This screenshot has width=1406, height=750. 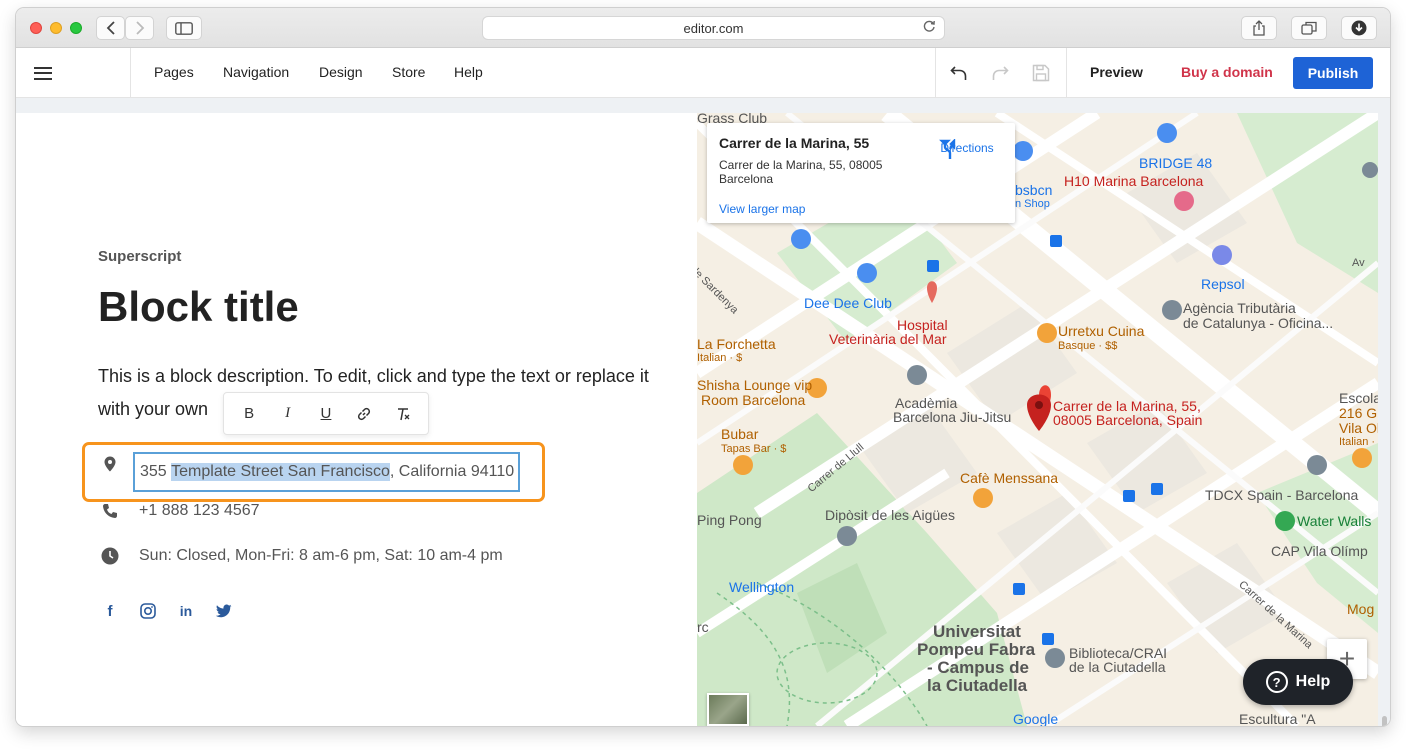 What do you see at coordinates (801, 172) in the screenshot?
I see `place-address: Carrer de la Marina, 55, 08005 Barcelona` at bounding box center [801, 172].